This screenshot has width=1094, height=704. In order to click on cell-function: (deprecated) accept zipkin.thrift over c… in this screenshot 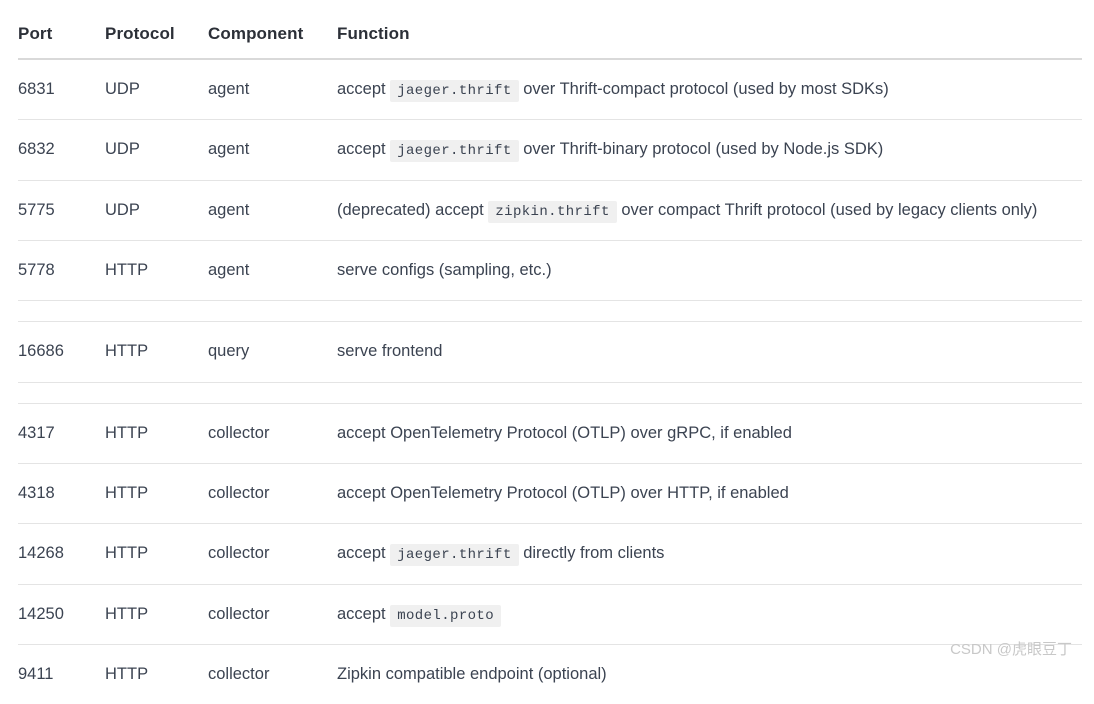, I will do `click(709, 211)`.